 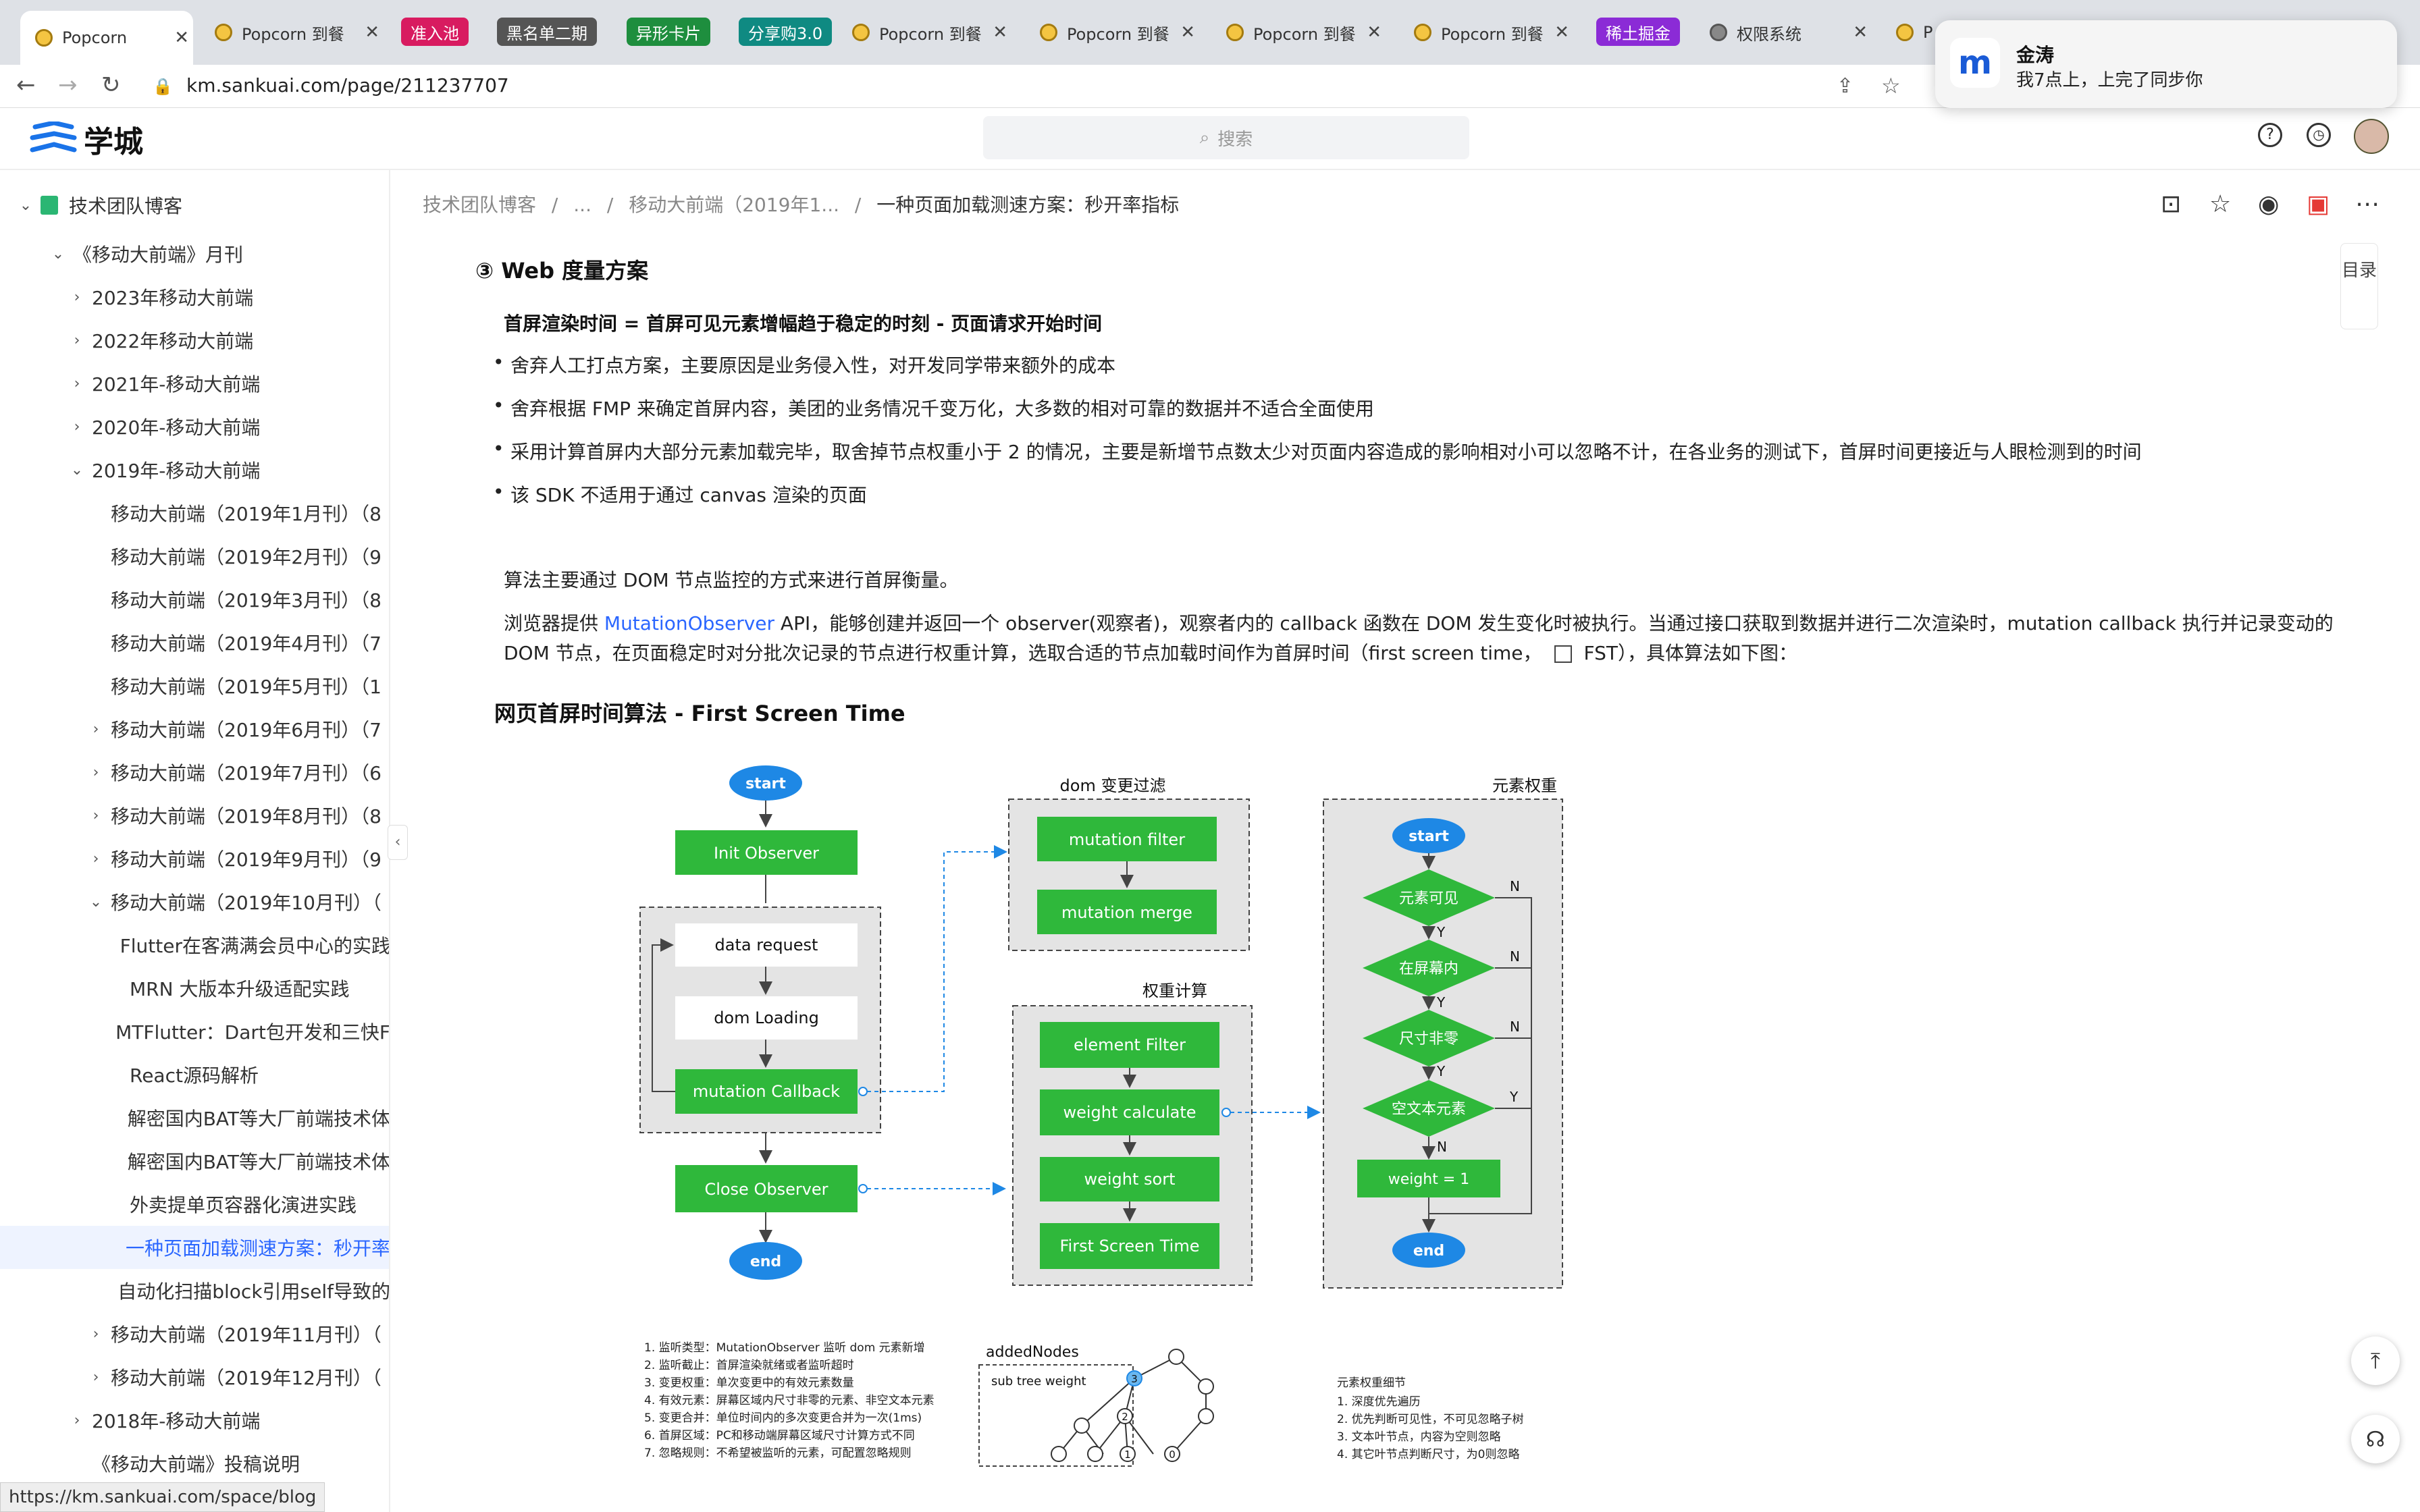 What do you see at coordinates (194, 1074) in the screenshot?
I see `sidebar-item: React源码解析` at bounding box center [194, 1074].